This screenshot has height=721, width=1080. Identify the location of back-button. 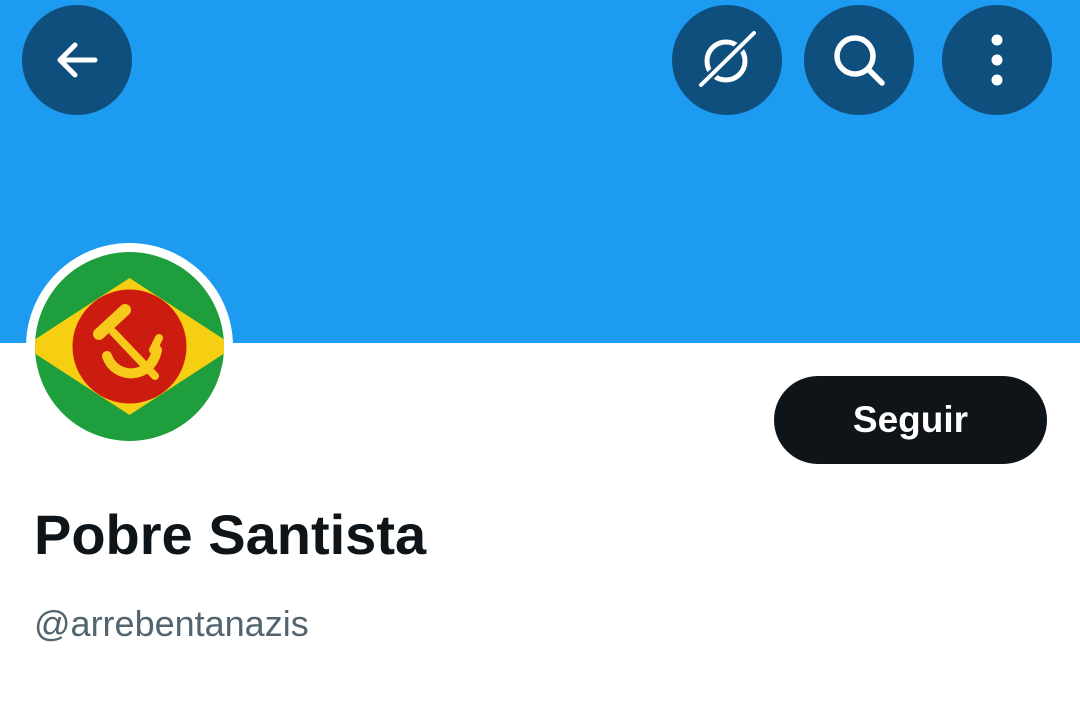
(77, 60).